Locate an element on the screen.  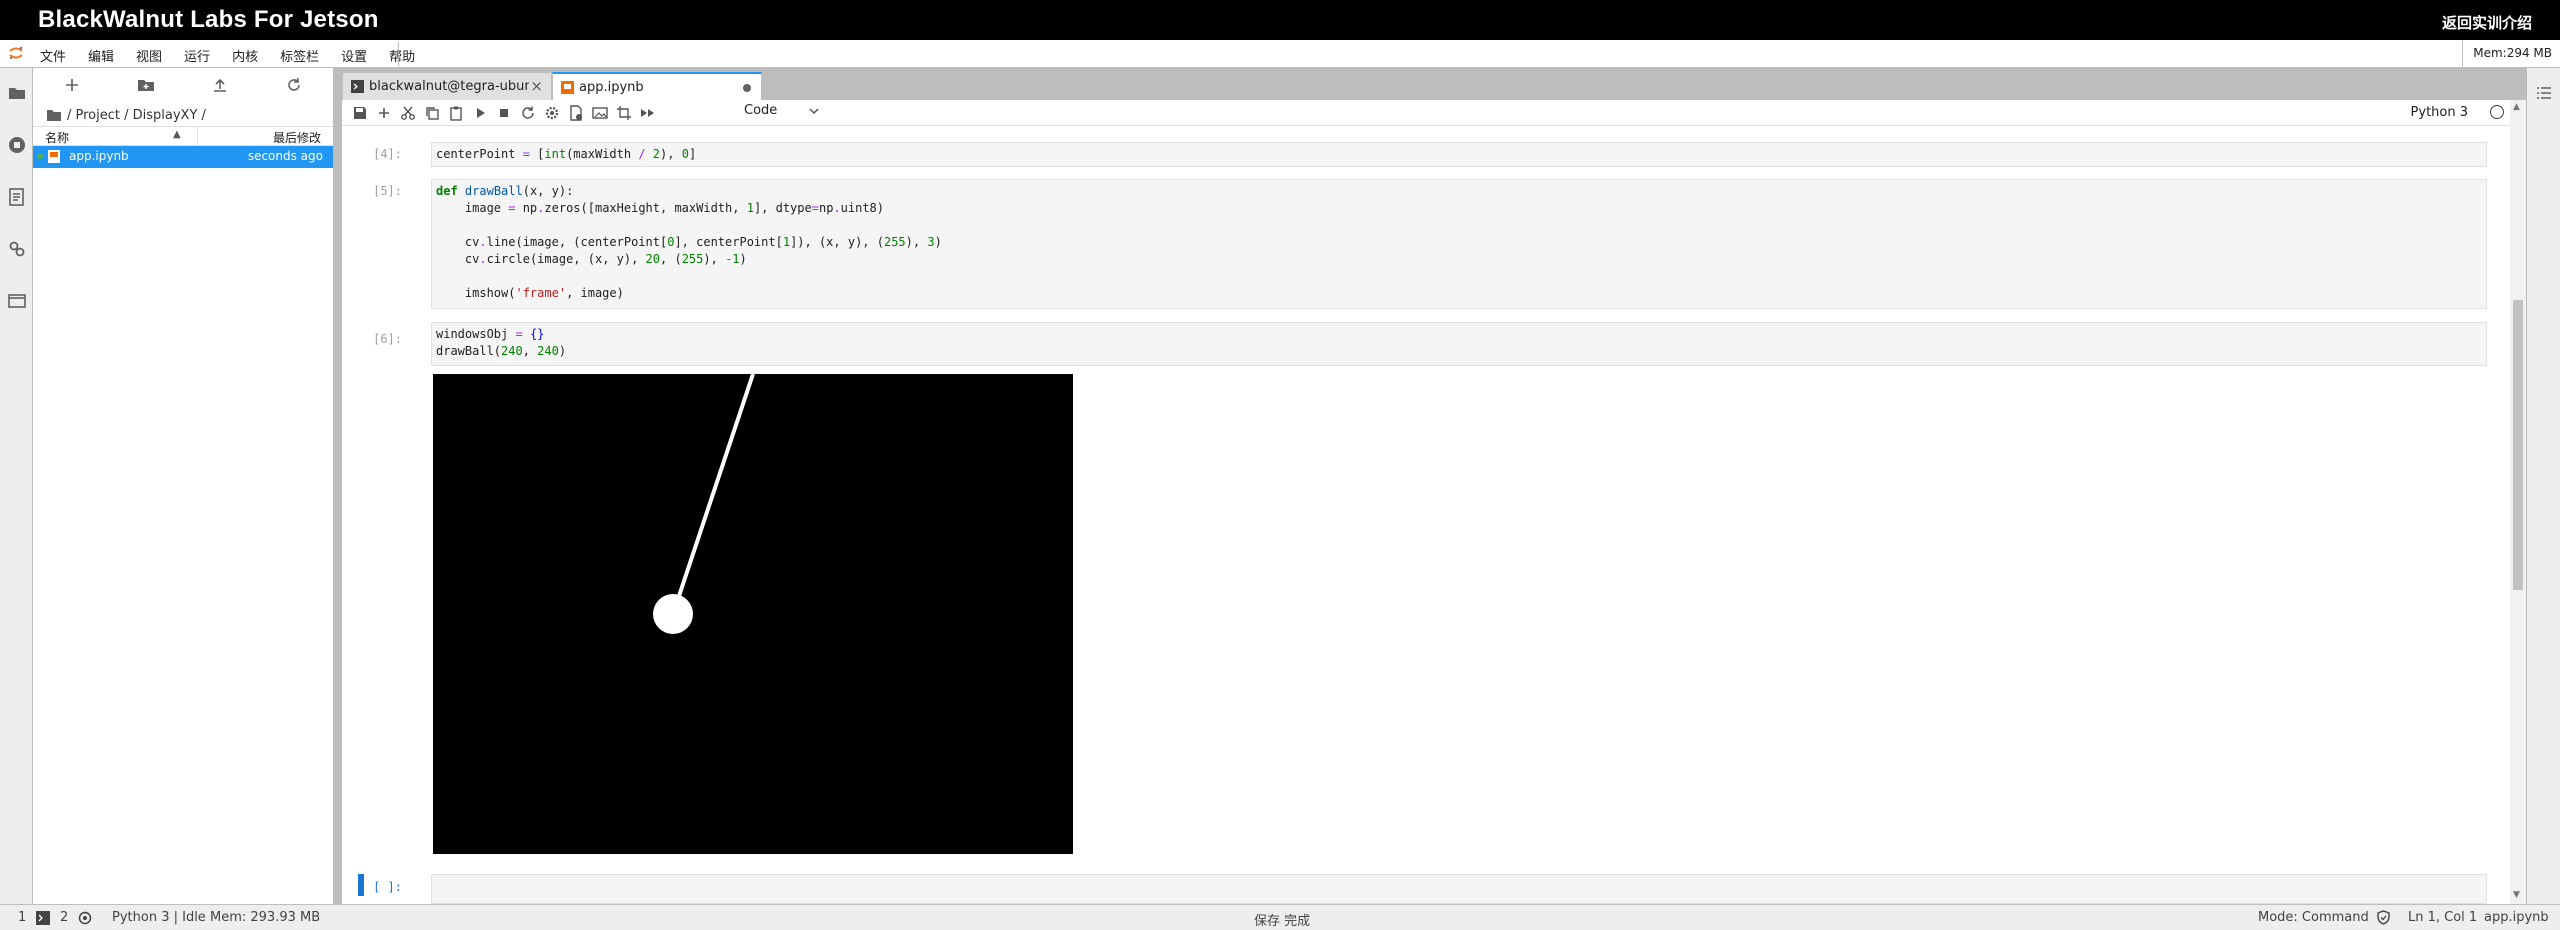
tab-label: blackwalnut@tegra-ubuntu: is located at coordinates (449, 86).